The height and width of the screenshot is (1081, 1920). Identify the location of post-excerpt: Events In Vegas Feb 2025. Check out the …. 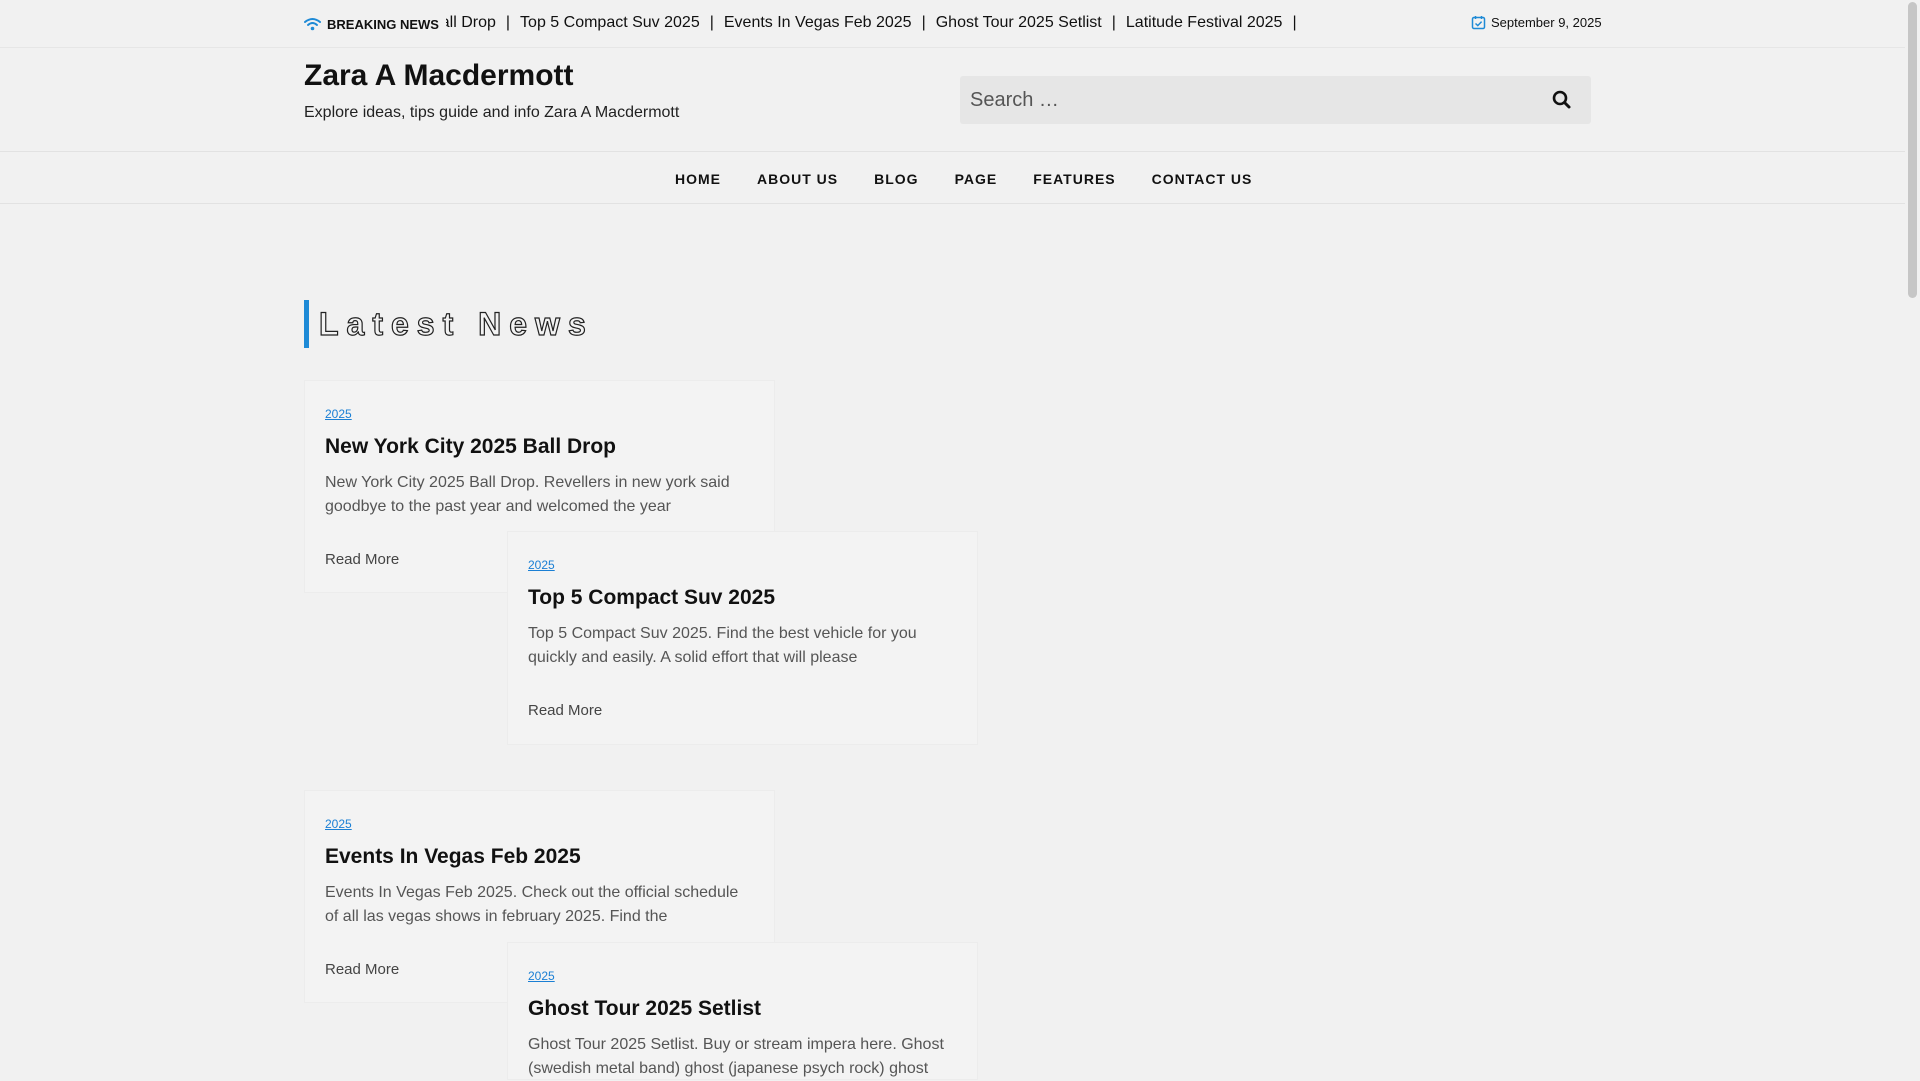
(532, 904).